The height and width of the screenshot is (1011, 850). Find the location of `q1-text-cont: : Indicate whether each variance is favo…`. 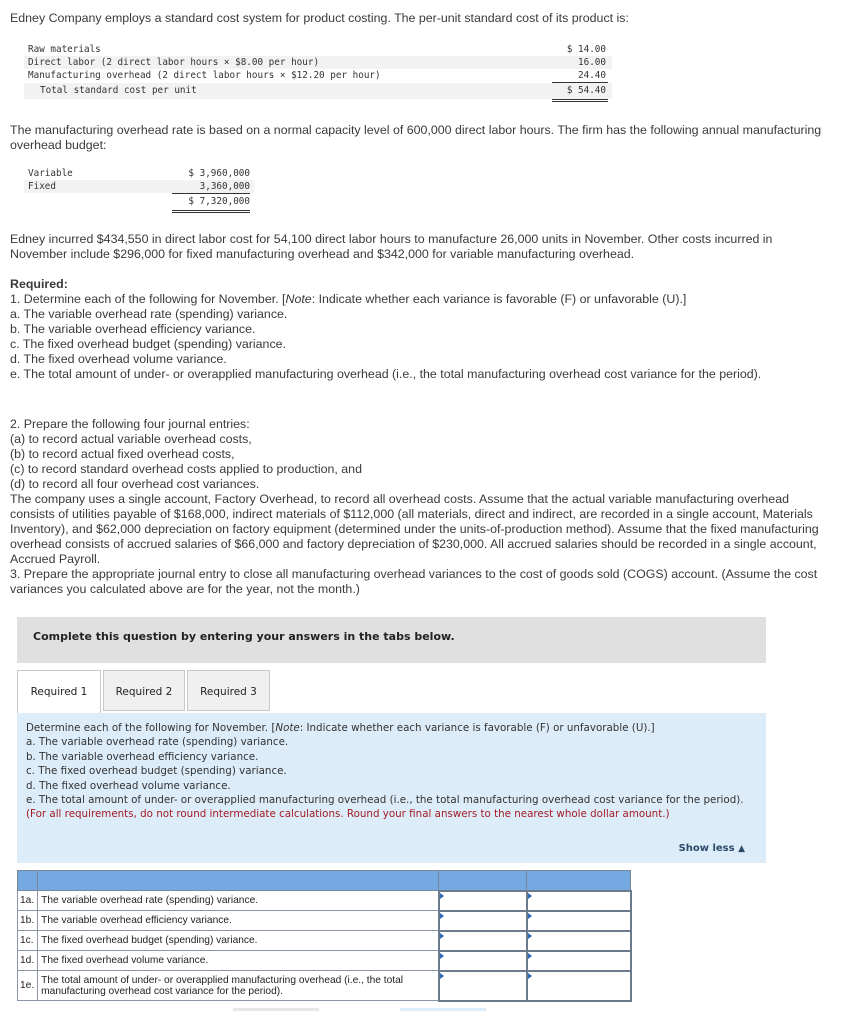

q1-text-cont: : Indicate whether each variance is favo… is located at coordinates (499, 299).